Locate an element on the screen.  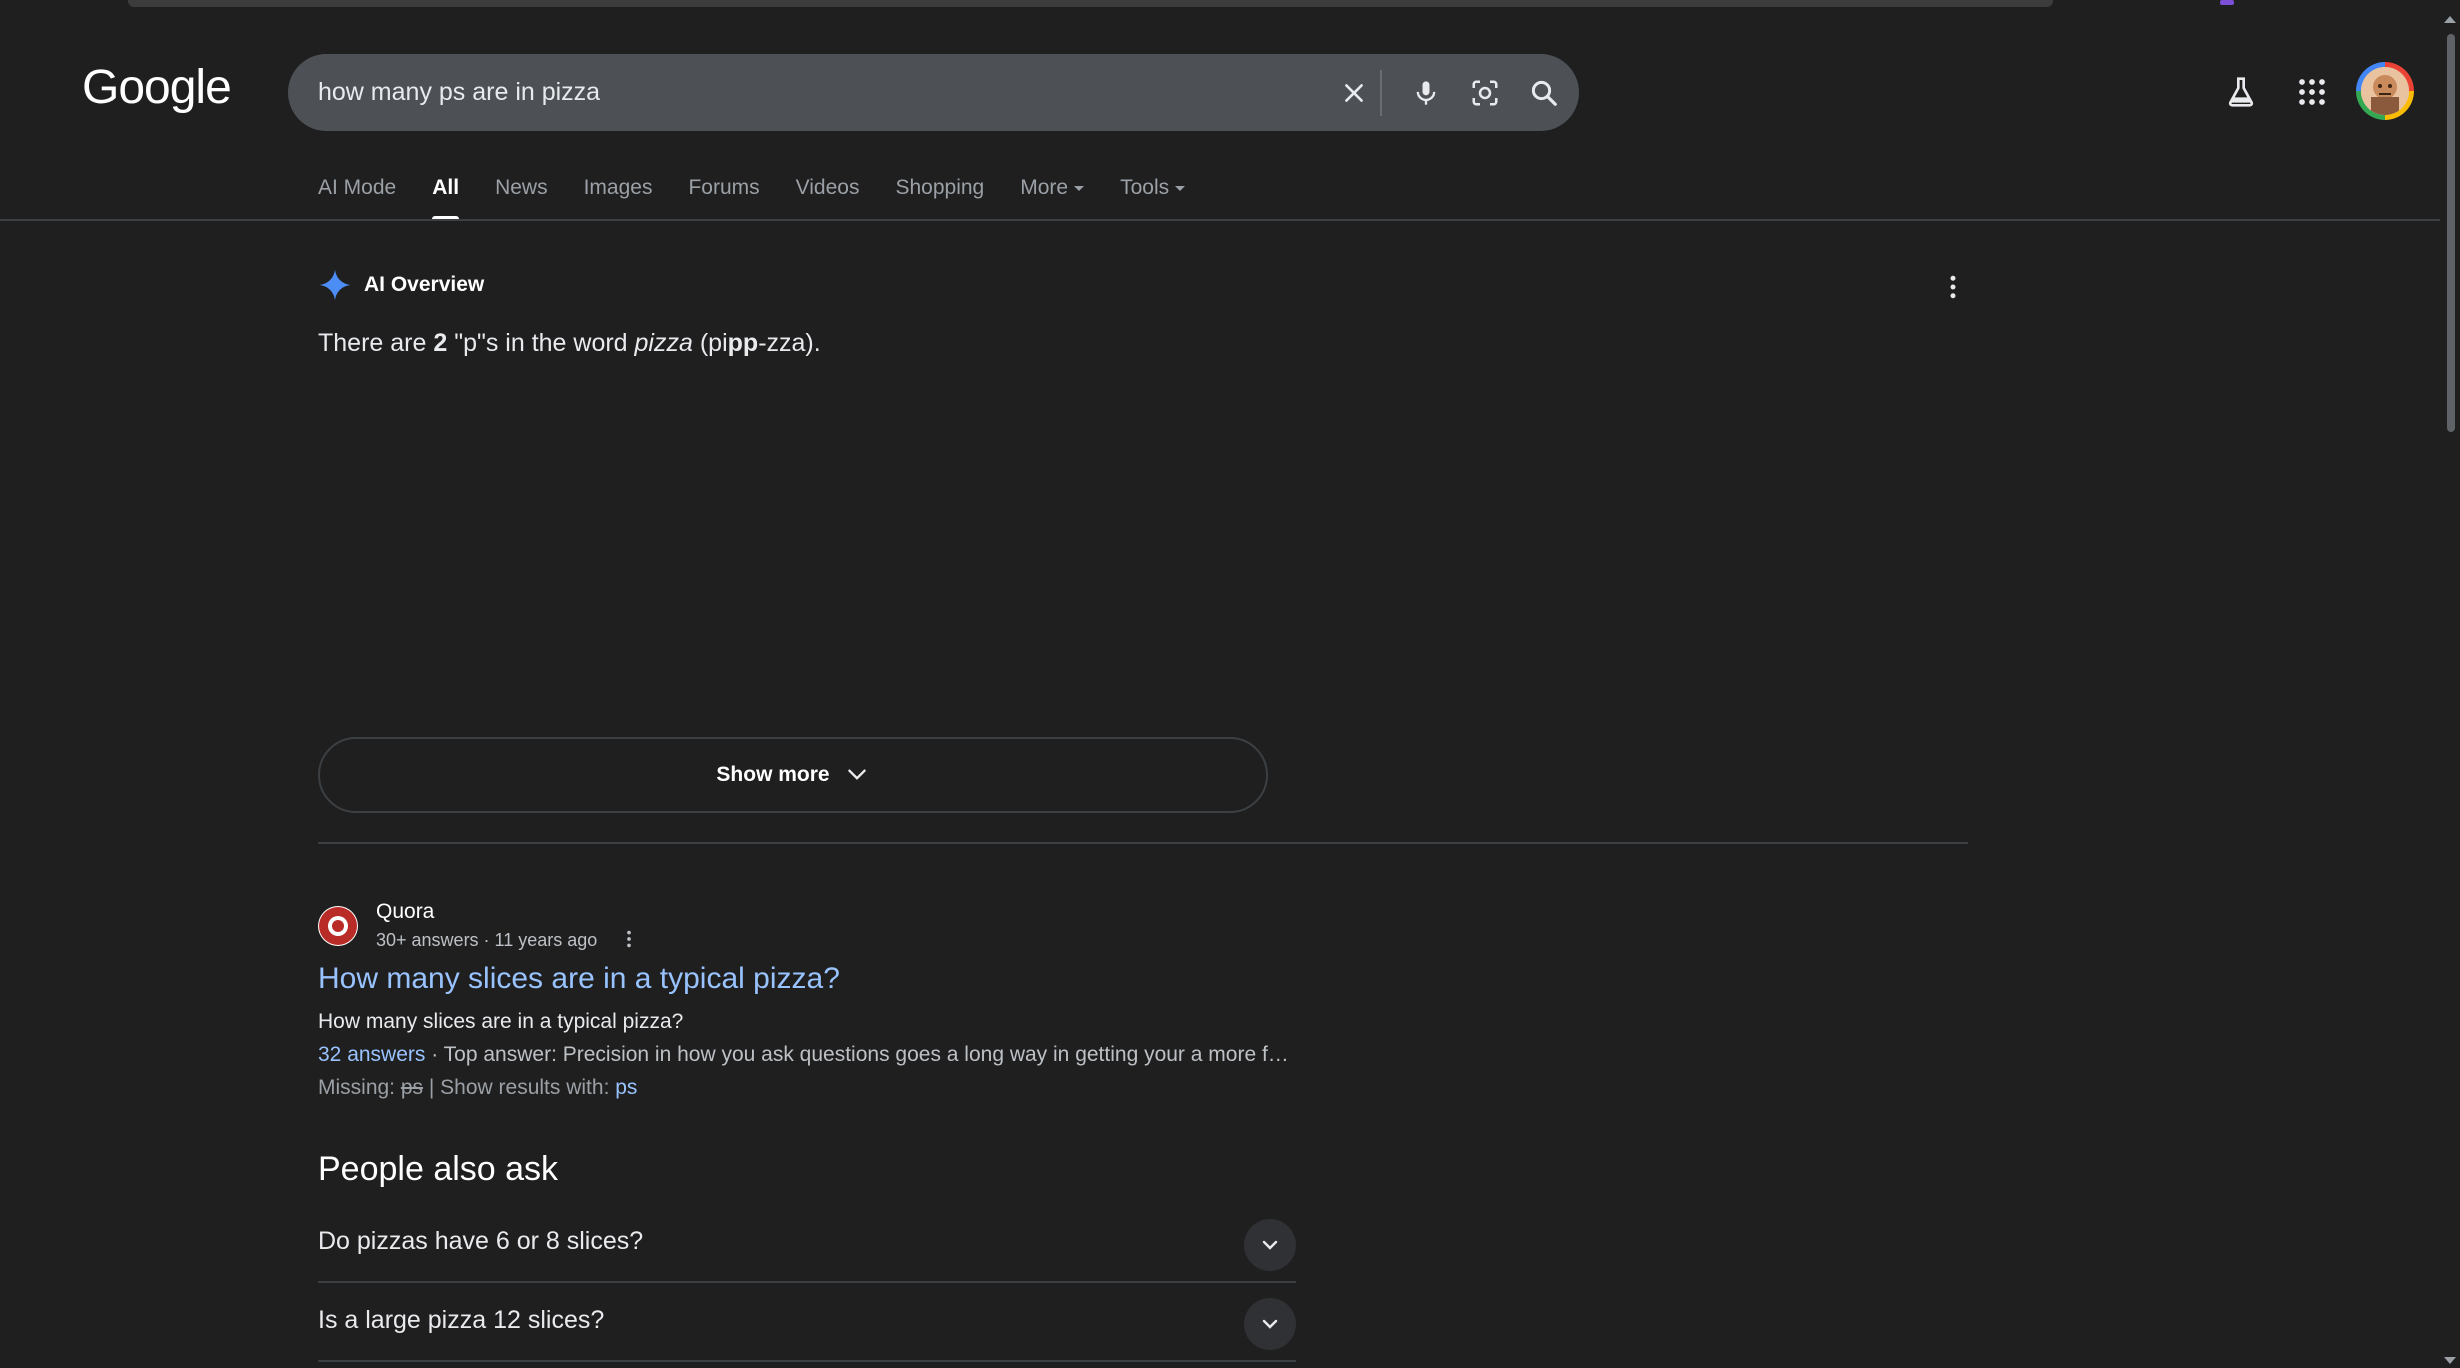
result-snippet: How many slices are in a typical pizza? is located at coordinates (501, 1021).